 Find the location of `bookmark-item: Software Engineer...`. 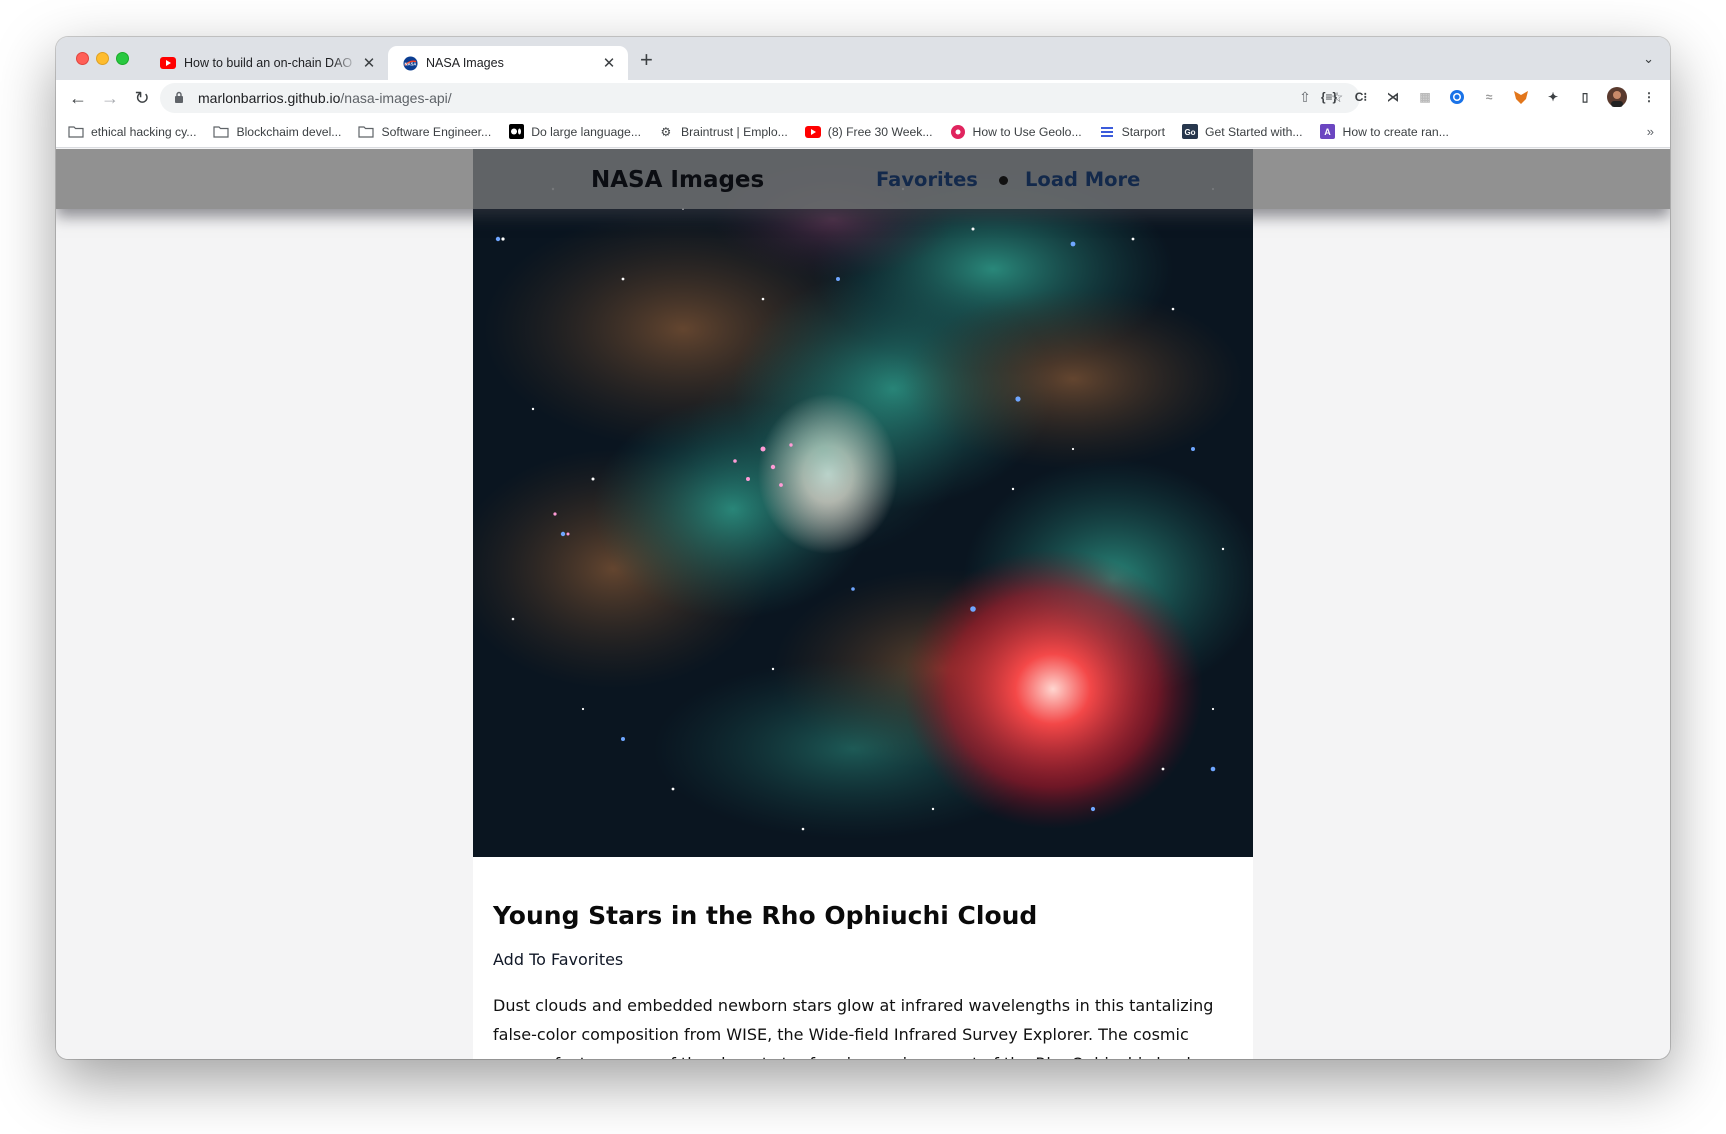

bookmark-item: Software Engineer... is located at coordinates (424, 132).